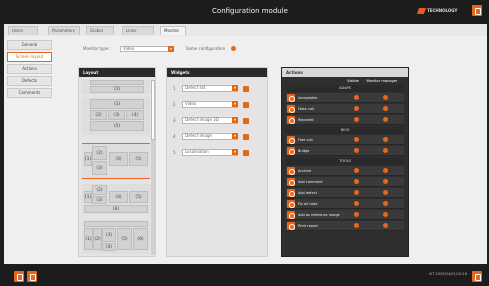 The width and height of the screenshot is (489, 286). I want to click on action-row: Fix all code, so click(345, 204).